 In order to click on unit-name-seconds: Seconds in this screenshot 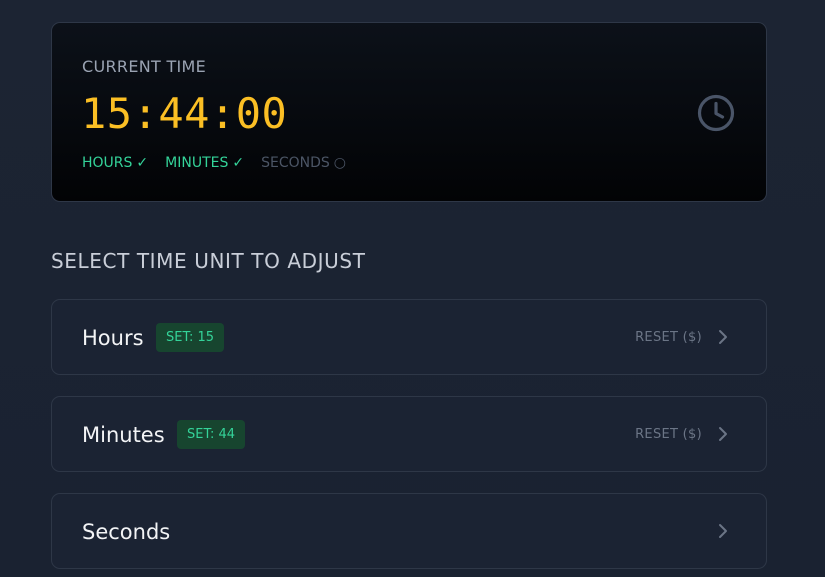, I will do `click(126, 532)`.